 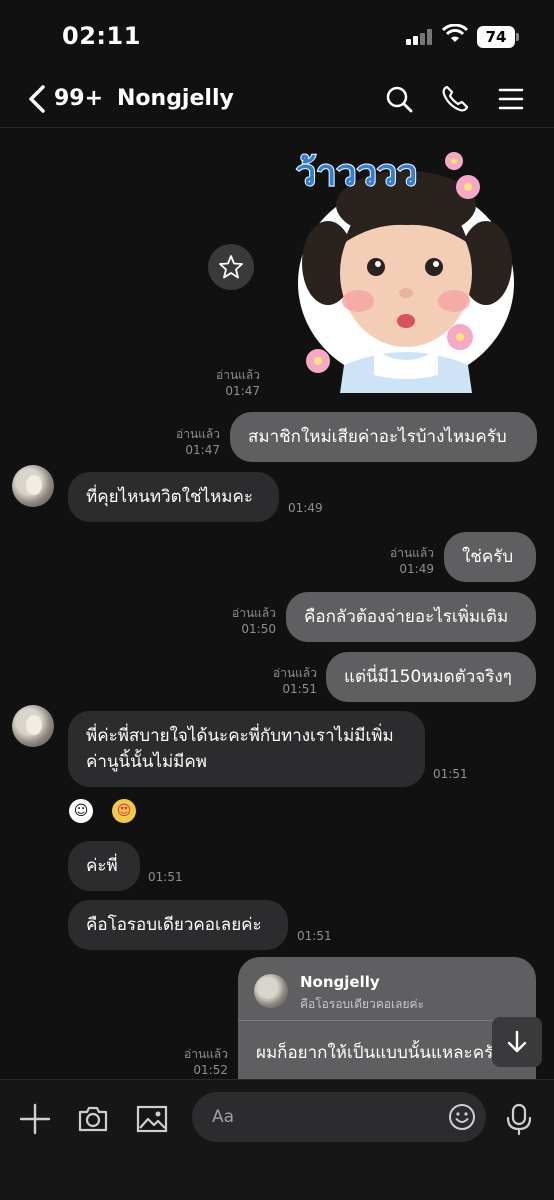 What do you see at coordinates (295, 681) in the screenshot?
I see `message-meta: อ่านแล้ว 01:51` at bounding box center [295, 681].